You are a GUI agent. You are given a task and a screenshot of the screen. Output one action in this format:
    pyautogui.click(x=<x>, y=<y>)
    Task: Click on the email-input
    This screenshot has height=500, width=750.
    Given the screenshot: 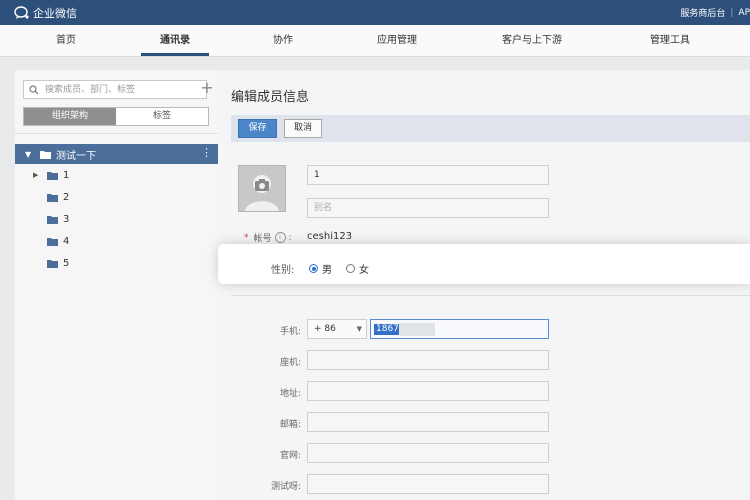 What is the action you would take?
    pyautogui.click(x=428, y=422)
    